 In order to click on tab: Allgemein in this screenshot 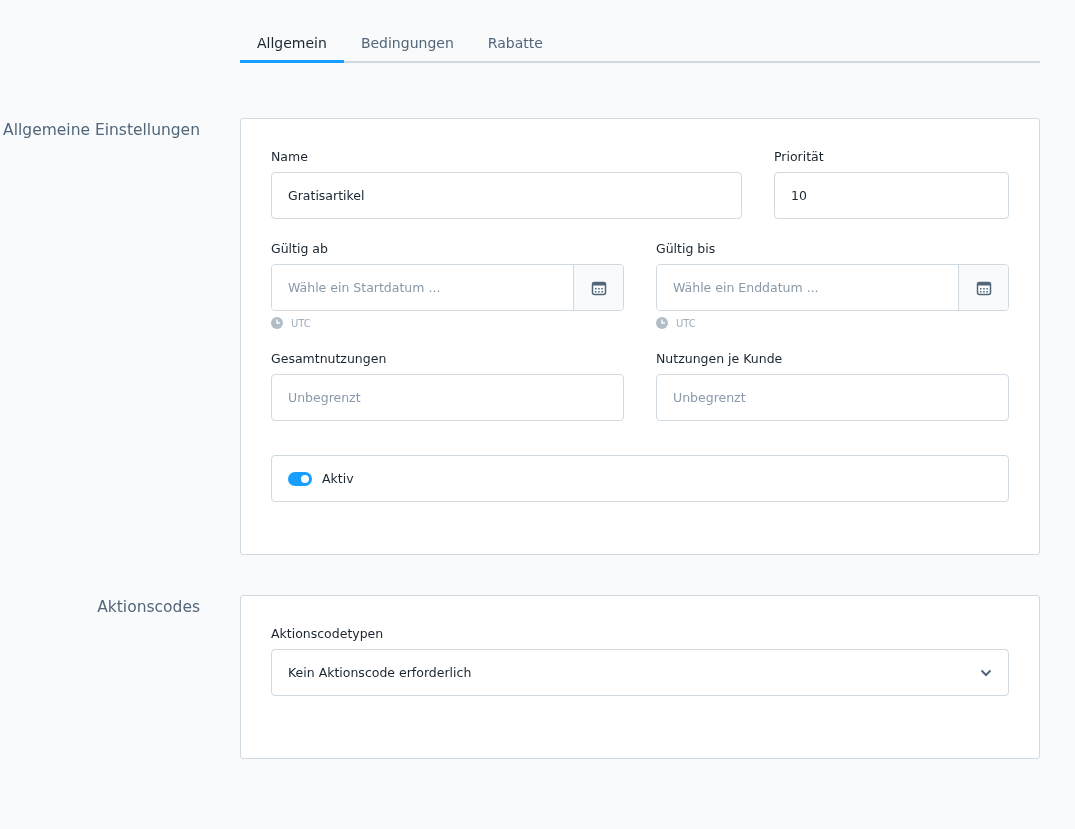, I will do `click(292, 45)`.